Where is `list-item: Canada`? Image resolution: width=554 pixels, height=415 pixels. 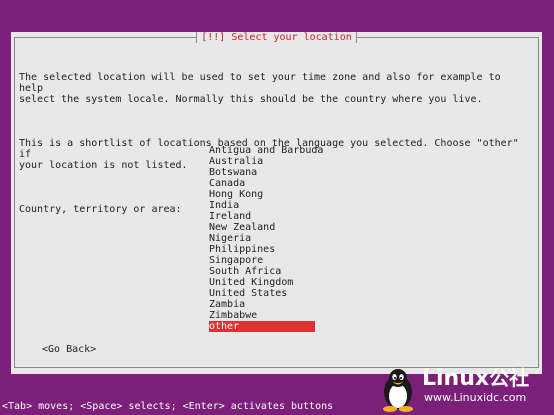 list-item: Canada is located at coordinates (266, 183).